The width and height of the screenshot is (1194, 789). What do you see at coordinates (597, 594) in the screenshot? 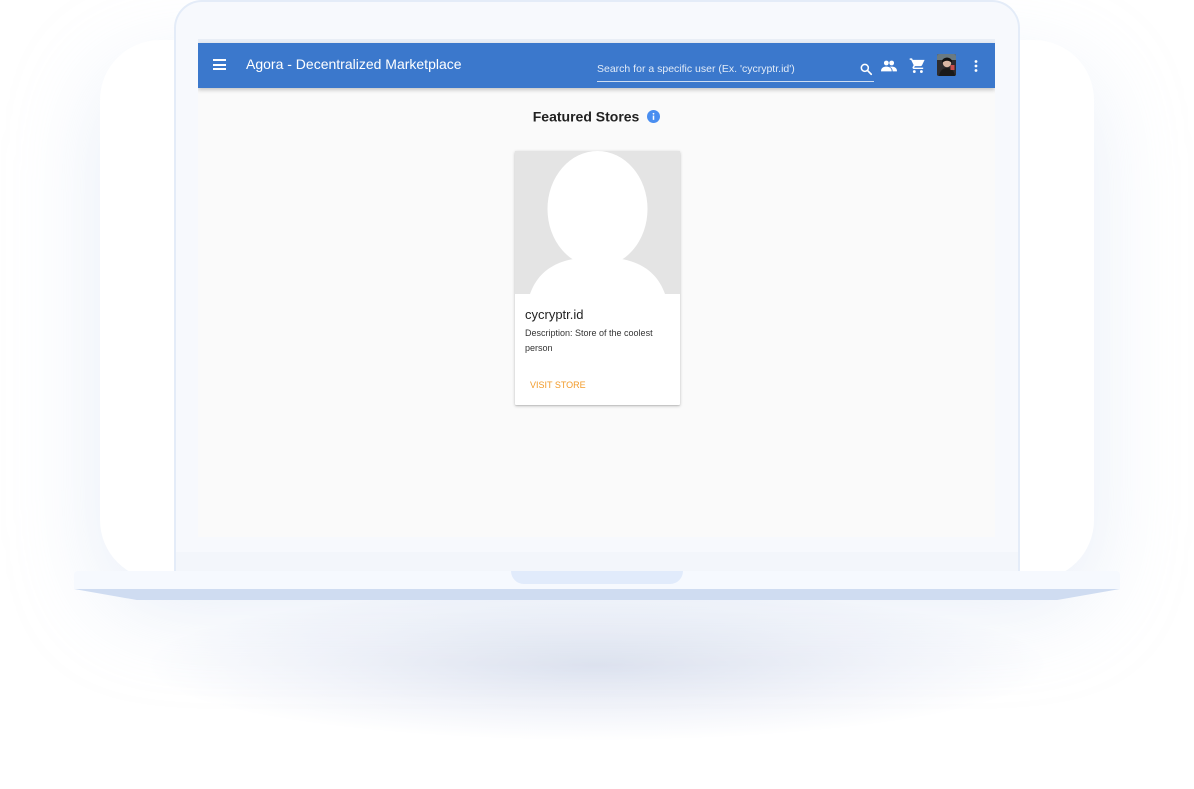
I see `laptop-base-edge` at bounding box center [597, 594].